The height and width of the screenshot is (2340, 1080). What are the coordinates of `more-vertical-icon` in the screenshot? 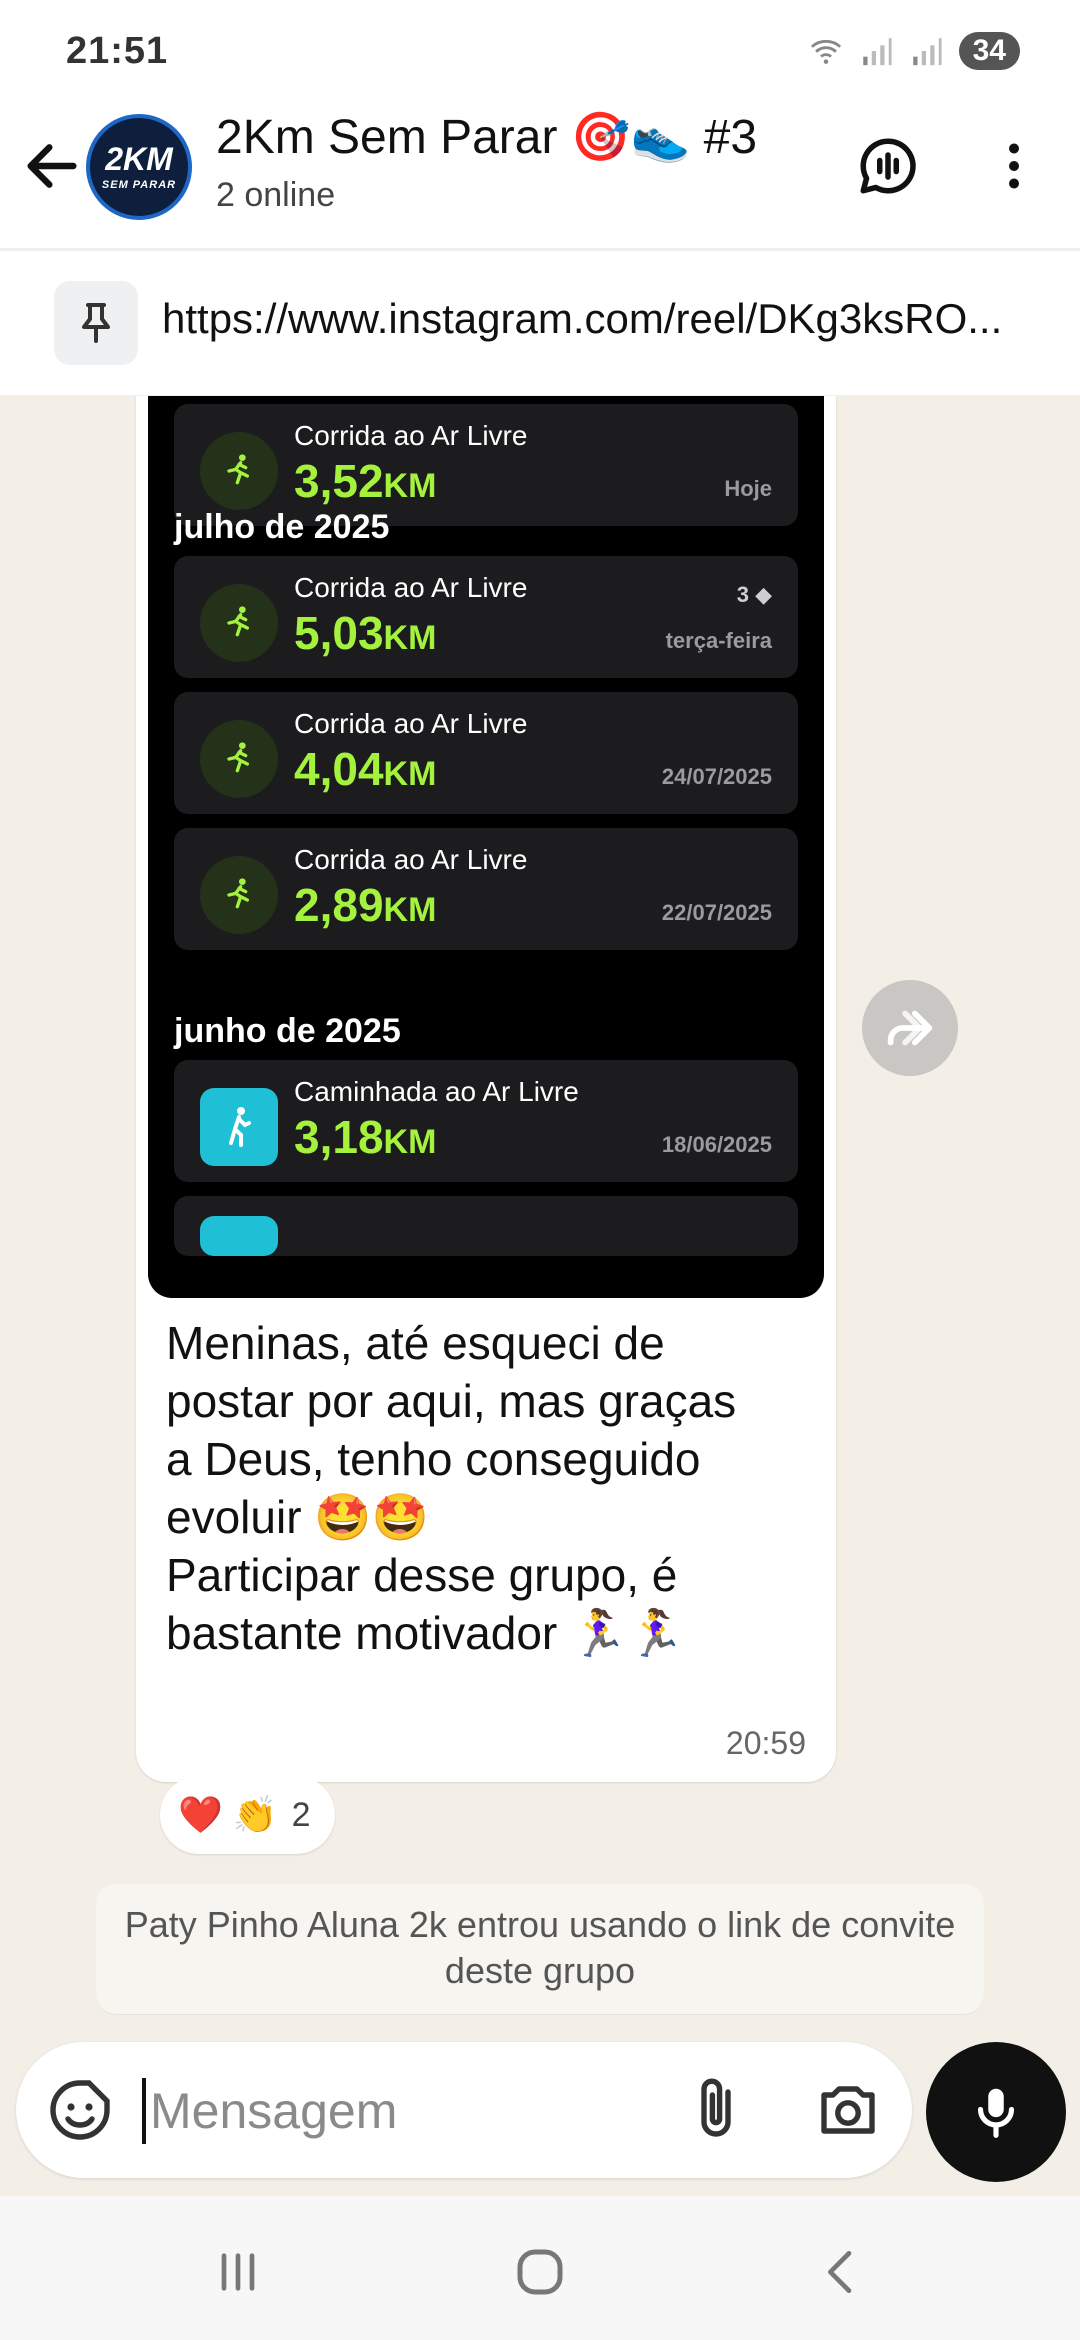 It's located at (1014, 166).